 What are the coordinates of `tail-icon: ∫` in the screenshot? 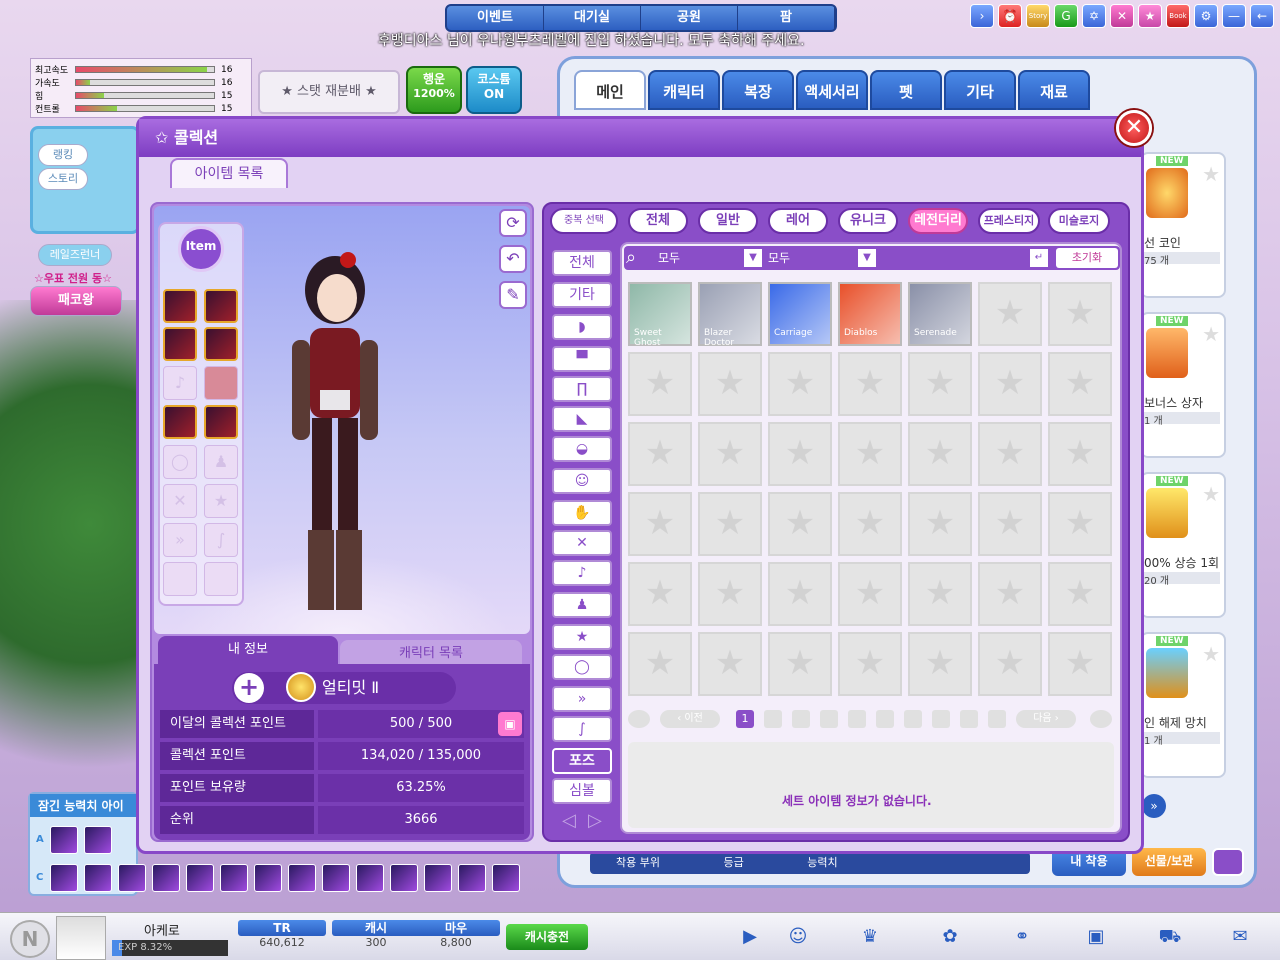 It's located at (582, 729).